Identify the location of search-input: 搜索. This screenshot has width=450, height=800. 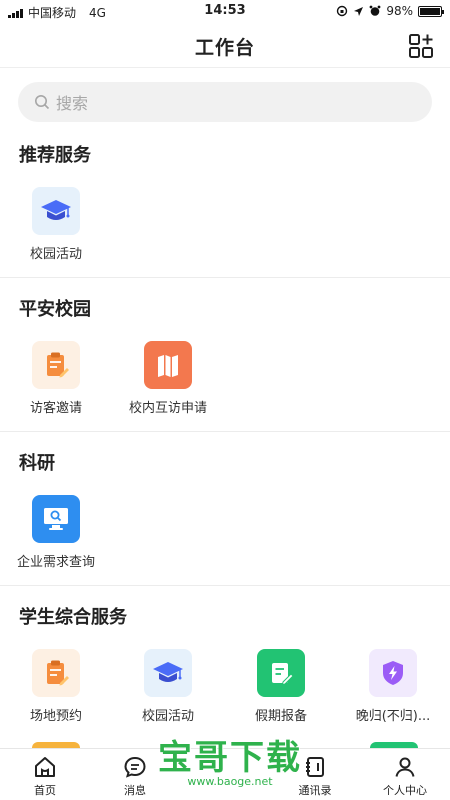
(225, 102).